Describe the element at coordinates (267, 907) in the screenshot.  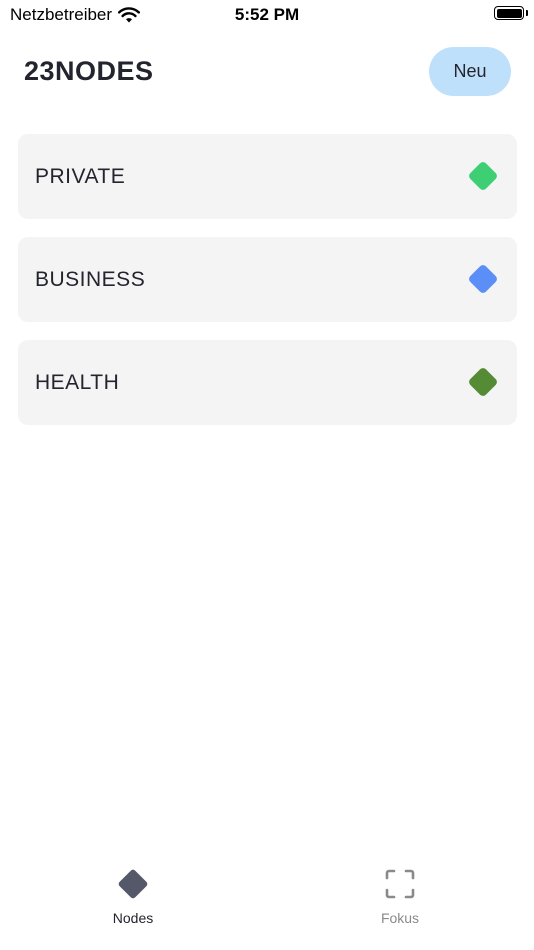
I see `tab-bar: Nodes Fokus` at that location.